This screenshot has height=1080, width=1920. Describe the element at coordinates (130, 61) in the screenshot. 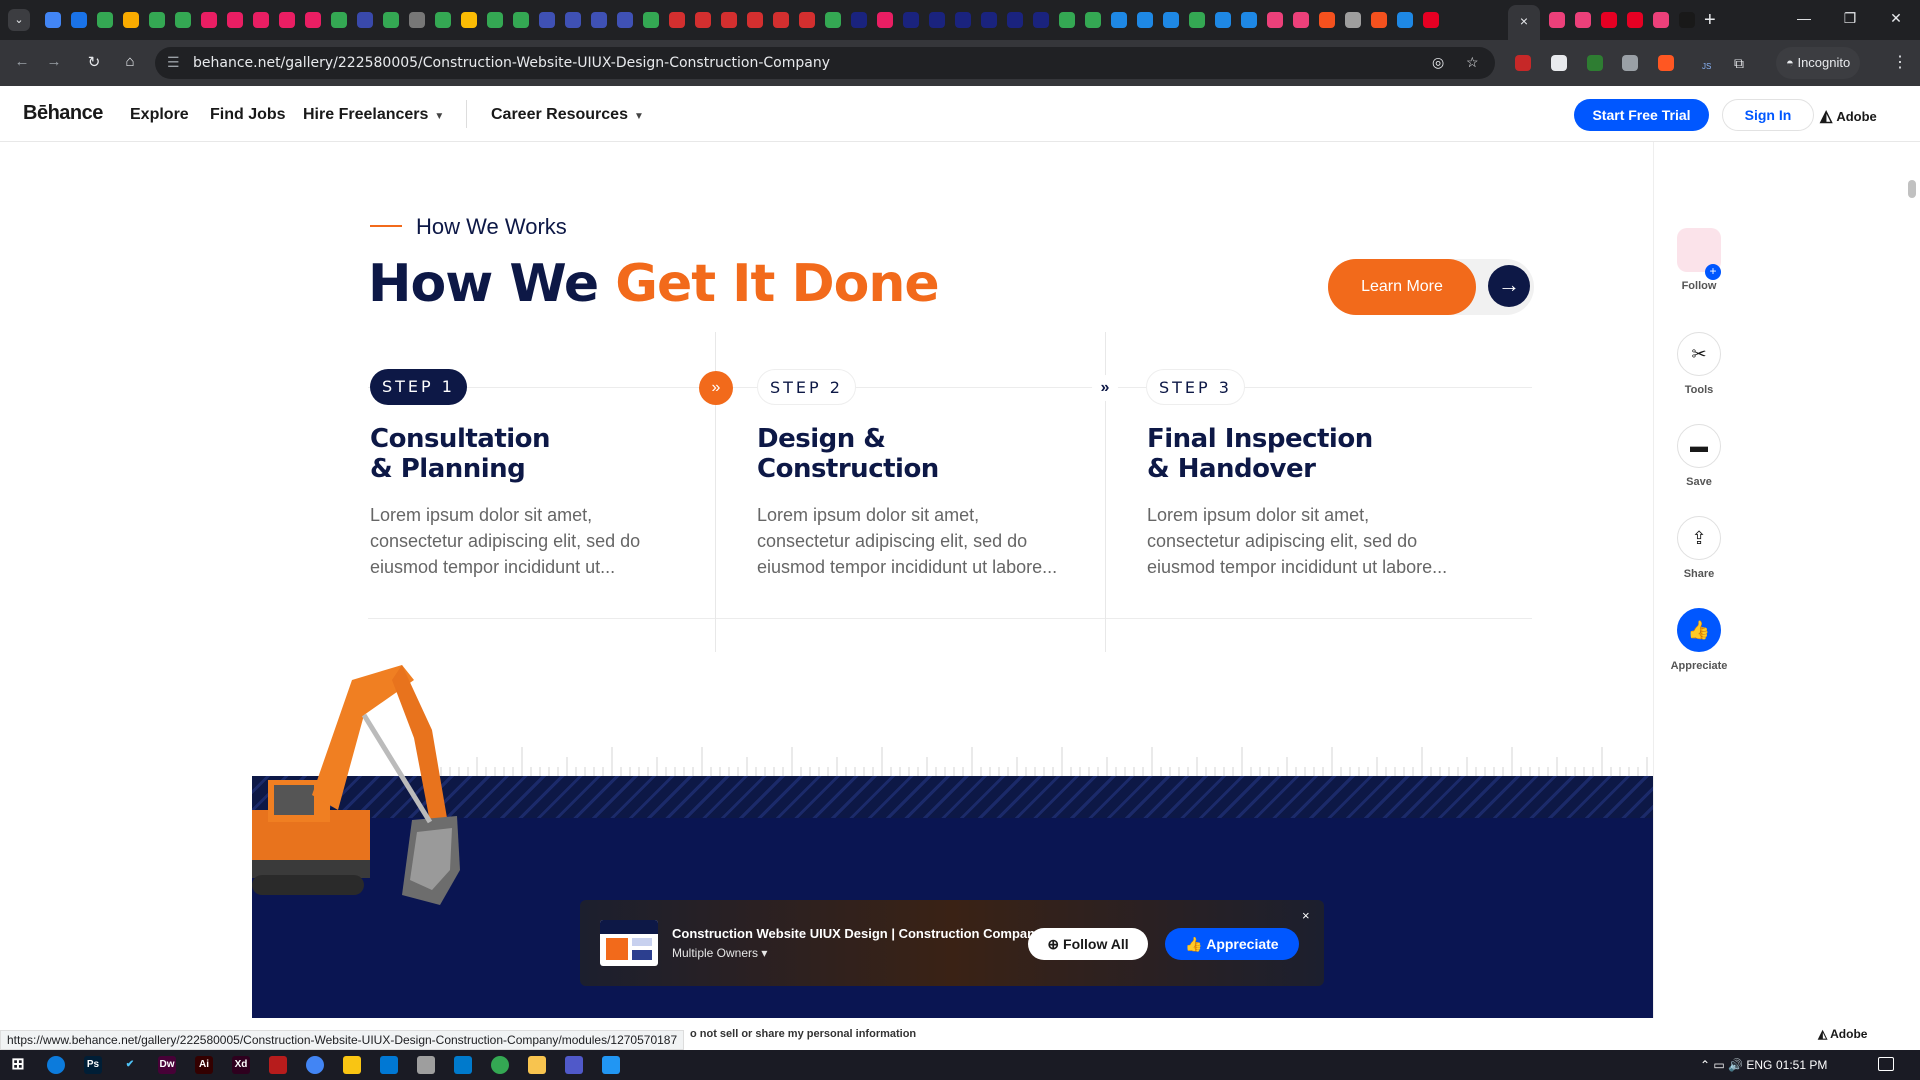

I see `home-icon: ⌂` at that location.